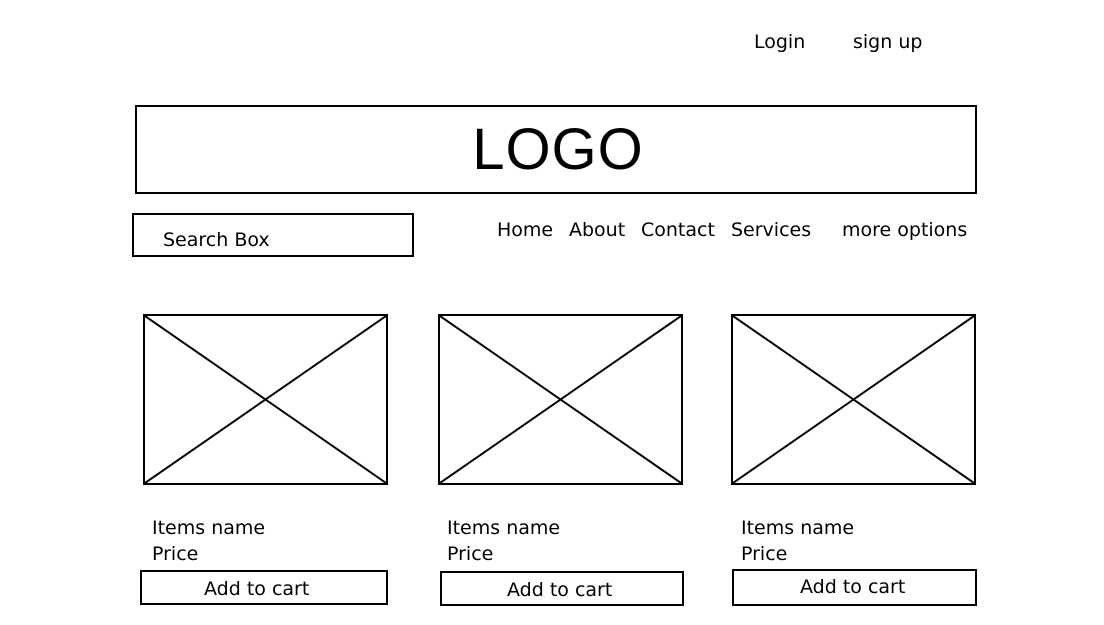 Image resolution: width=1104 pixels, height=625 pixels. What do you see at coordinates (779, 42) in the screenshot?
I see `login-link: Login` at bounding box center [779, 42].